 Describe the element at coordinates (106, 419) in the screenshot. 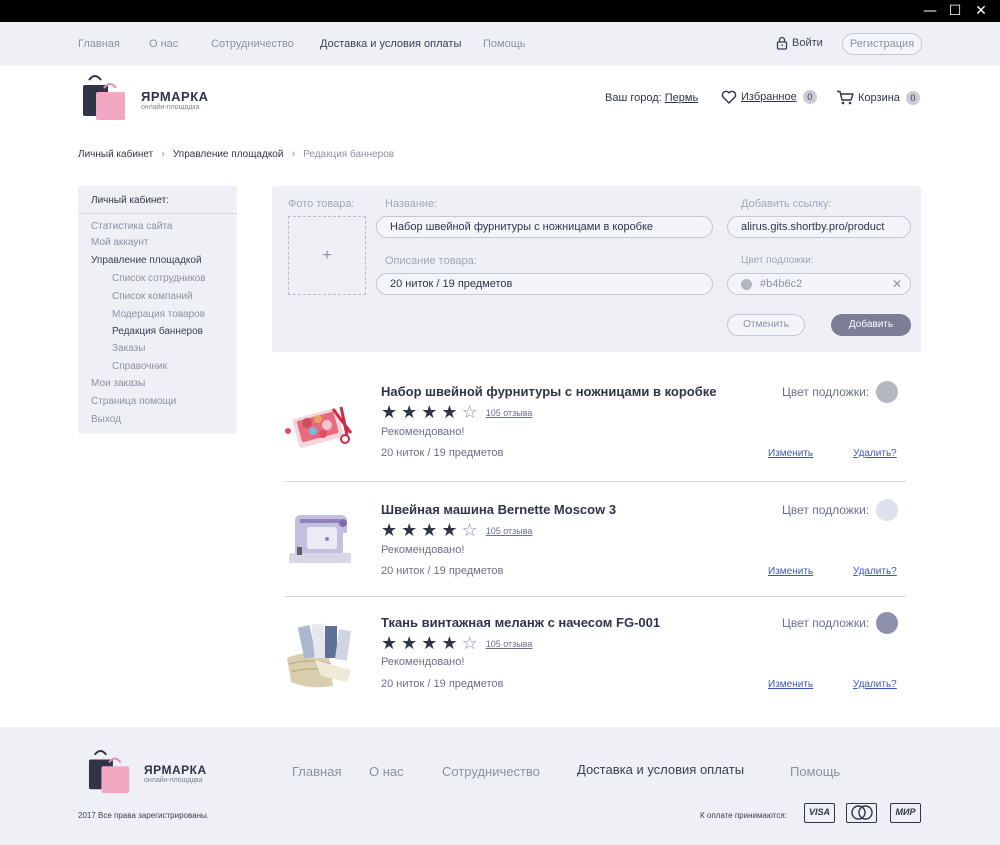

I see `sidebar-item-logout: Выход` at that location.